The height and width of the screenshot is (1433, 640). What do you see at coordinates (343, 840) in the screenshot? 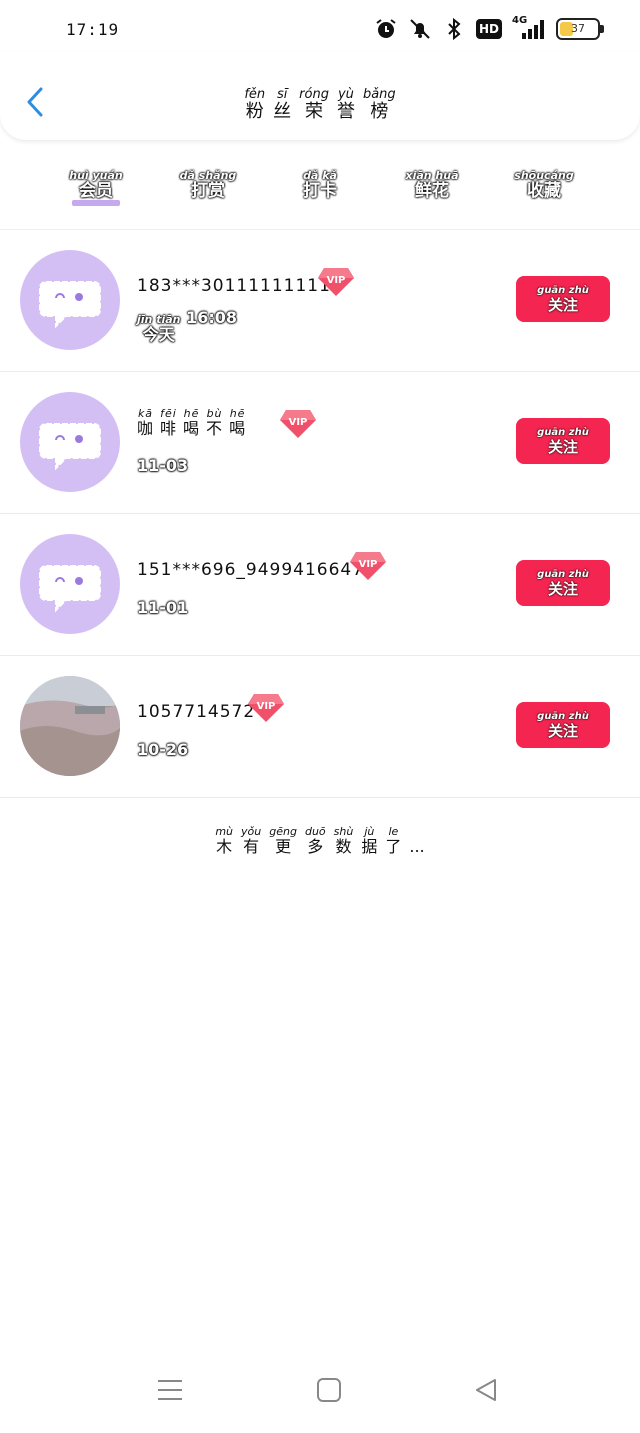
I see `ruby-char: shù 数` at bounding box center [343, 840].